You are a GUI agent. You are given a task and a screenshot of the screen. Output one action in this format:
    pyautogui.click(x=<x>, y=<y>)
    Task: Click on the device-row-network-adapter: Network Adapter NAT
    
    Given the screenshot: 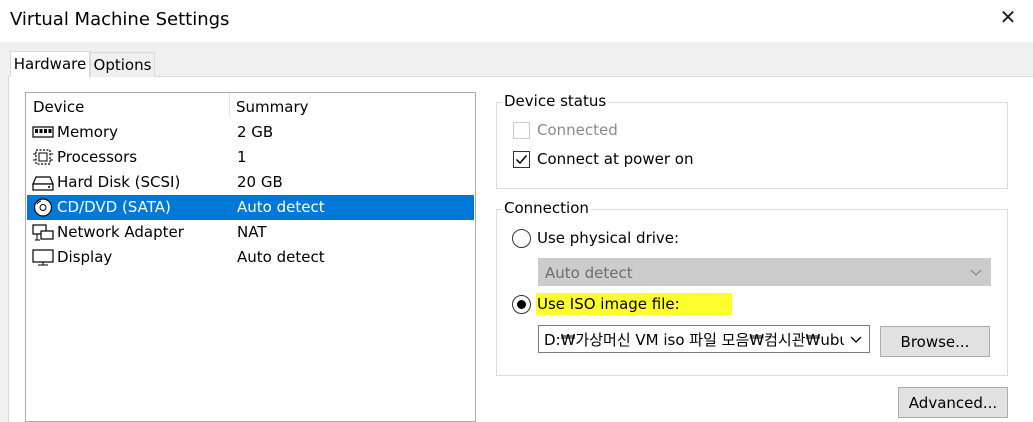 What is the action you would take?
    pyautogui.click(x=250, y=232)
    